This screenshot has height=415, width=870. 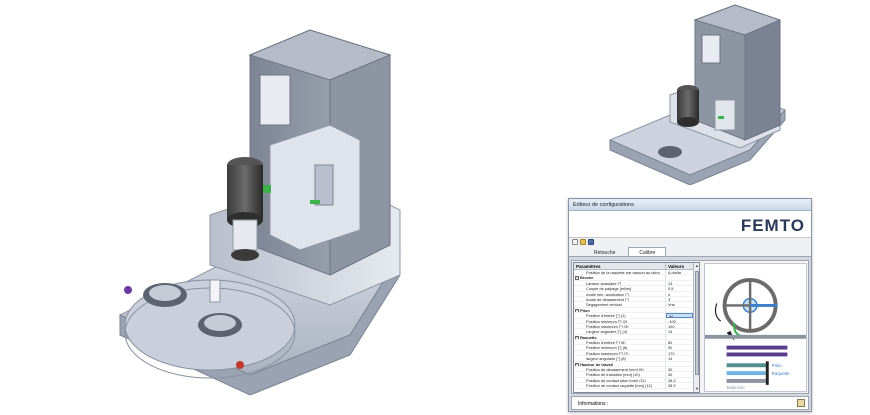 I want to click on grid-scrollbar: ▲ ▼, so click(x=696, y=327).